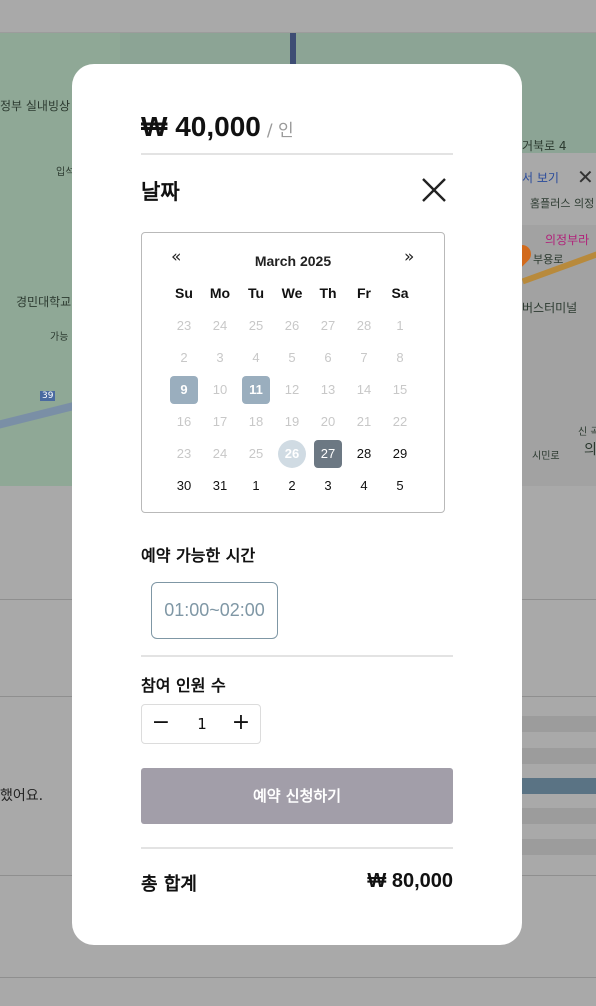 The height and width of the screenshot is (1006, 596). Describe the element at coordinates (590, 450) in the screenshot. I see `map-label: 의` at that location.